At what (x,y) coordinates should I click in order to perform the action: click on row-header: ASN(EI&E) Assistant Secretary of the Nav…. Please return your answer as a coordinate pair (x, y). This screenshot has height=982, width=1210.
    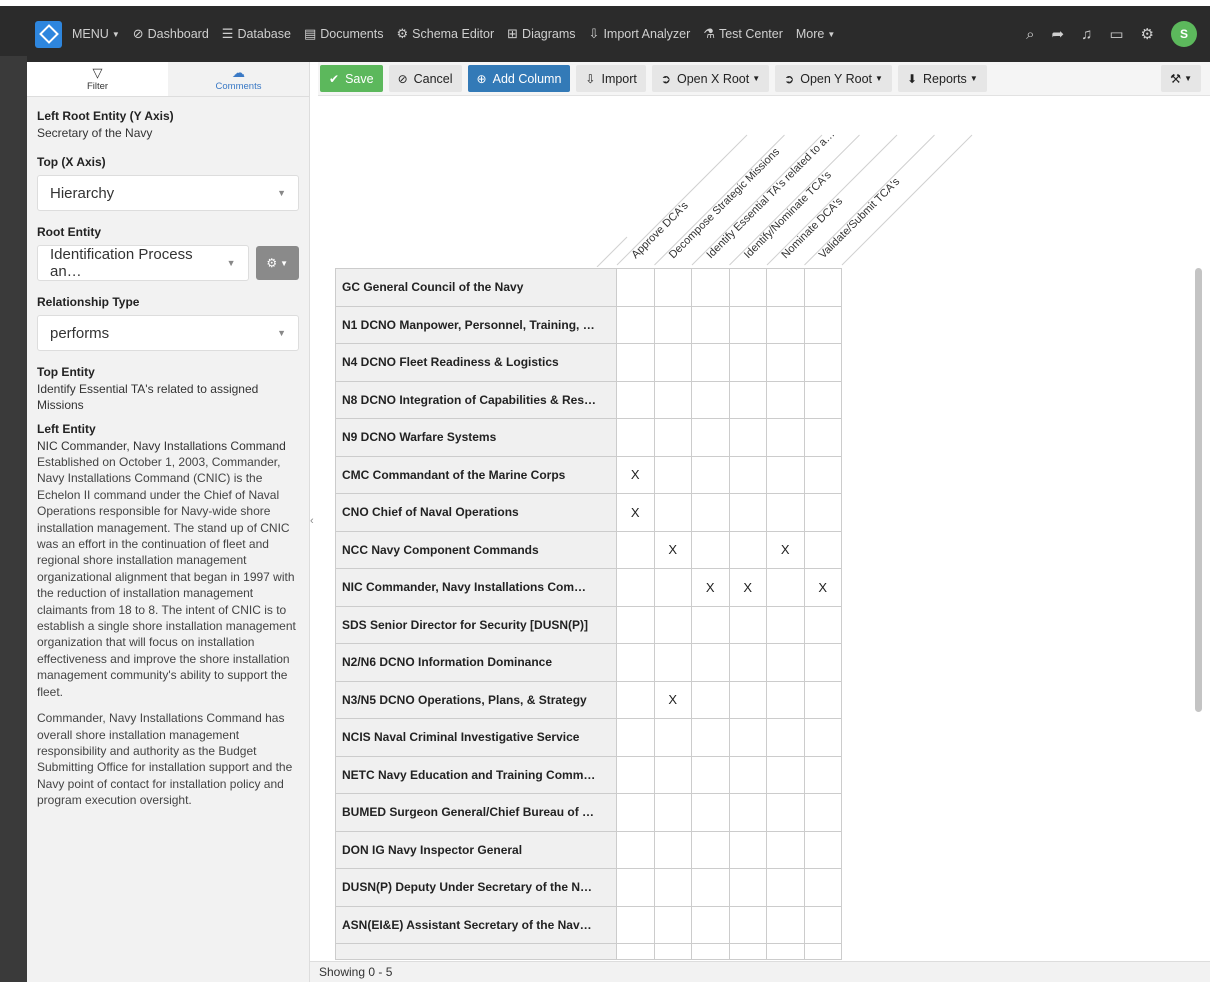
    Looking at the image, I should click on (476, 924).